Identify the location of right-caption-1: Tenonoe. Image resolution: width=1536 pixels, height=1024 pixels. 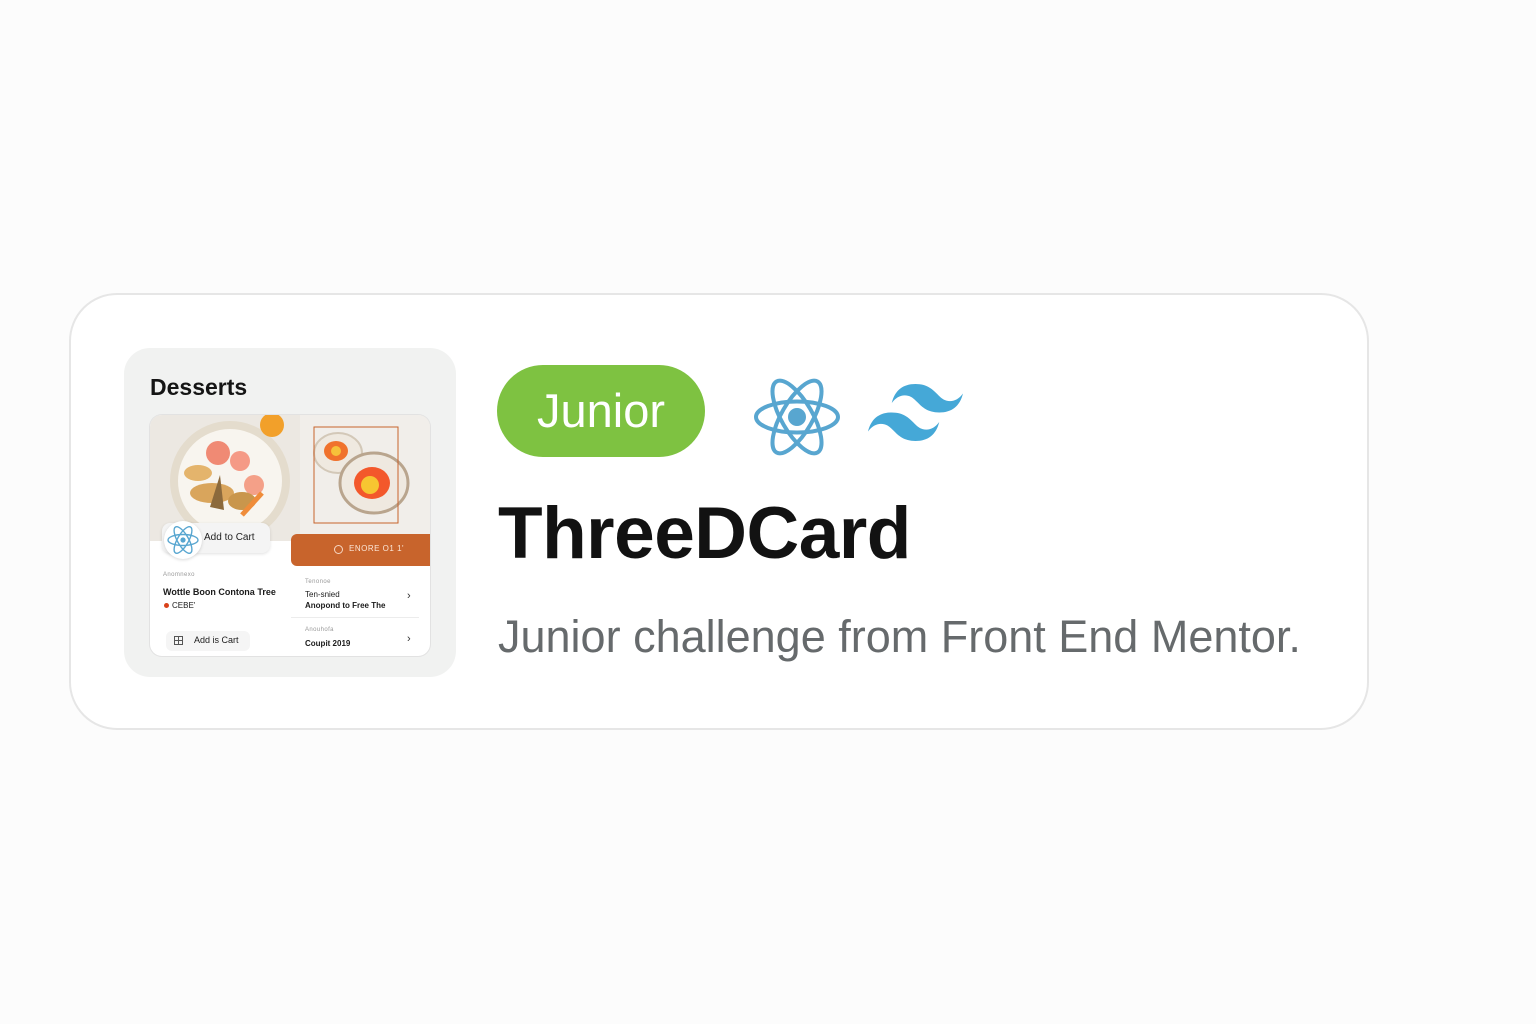
(318, 582).